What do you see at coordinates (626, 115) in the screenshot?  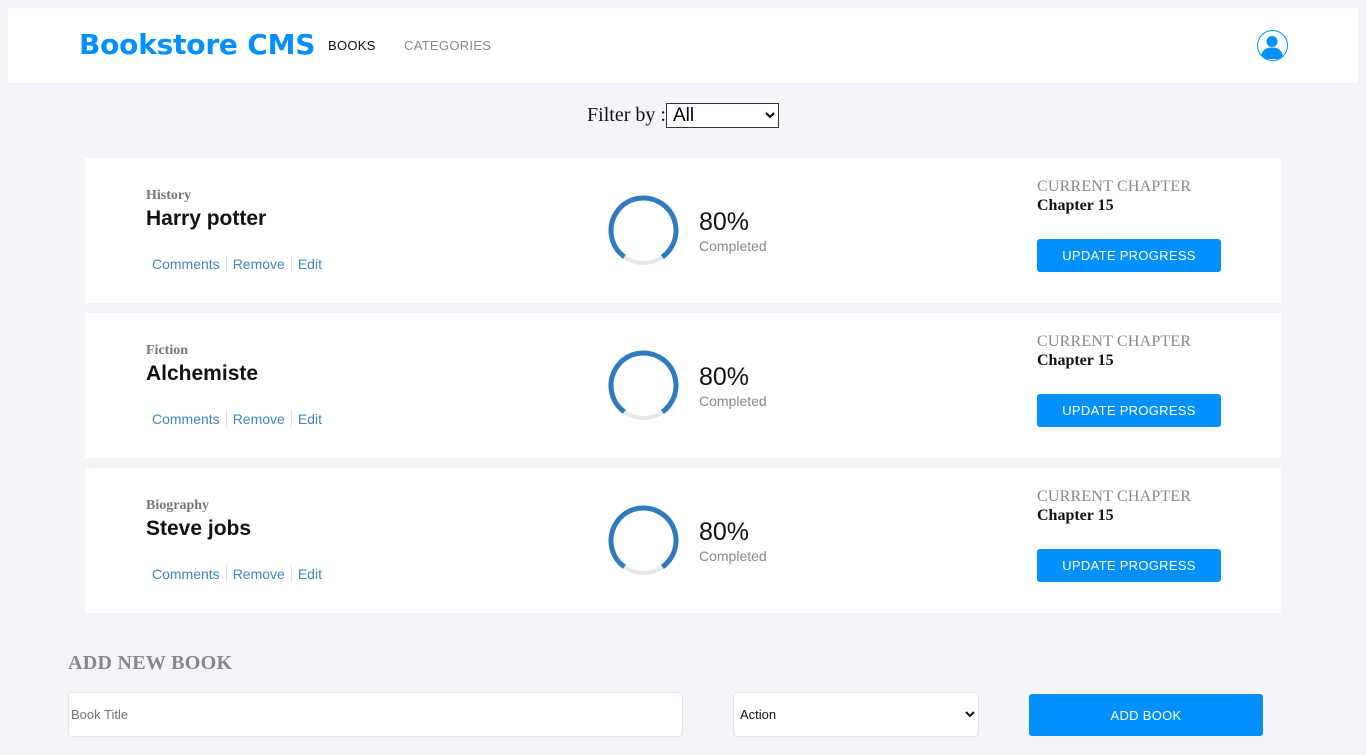 I see `filter-label: Filter by :` at bounding box center [626, 115].